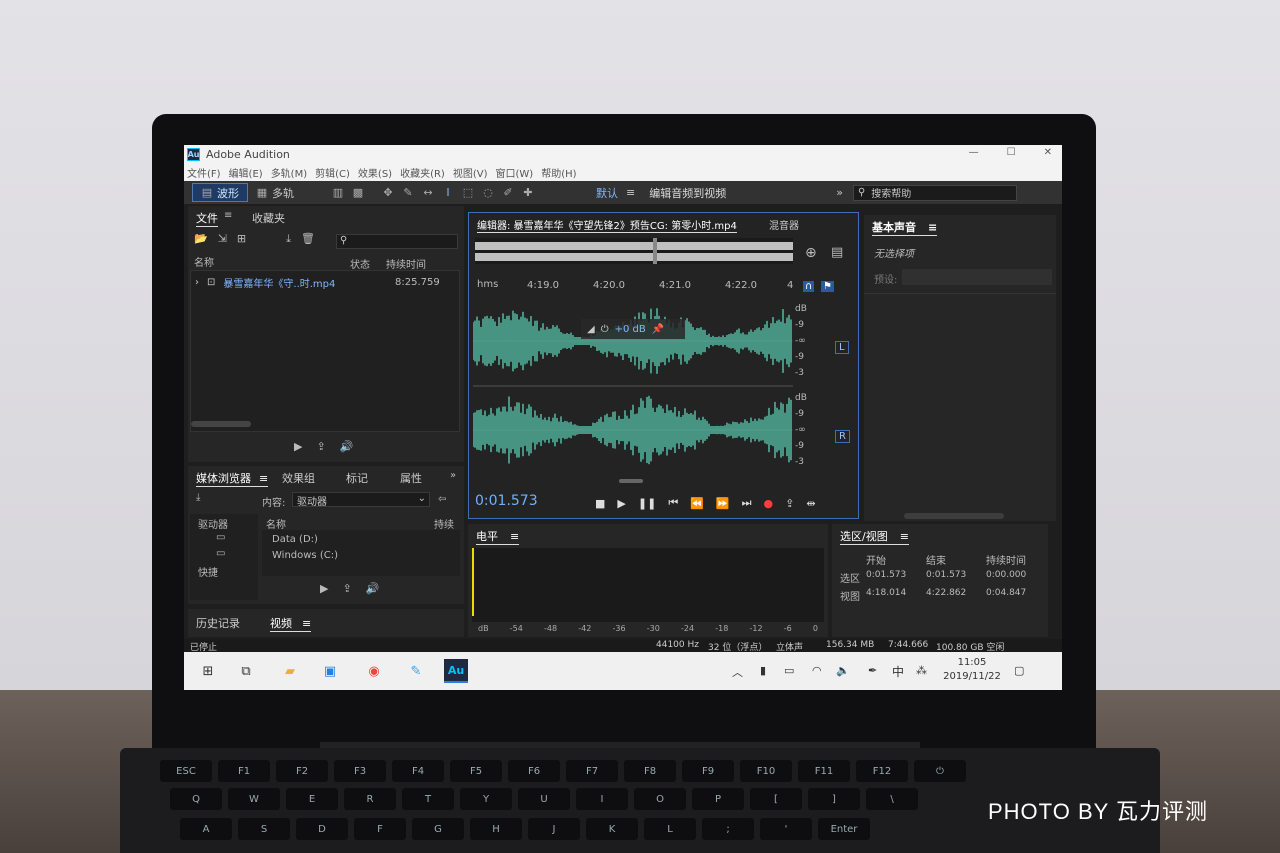 The width and height of the screenshot is (1280, 853). Describe the element at coordinates (723, 503) in the screenshot. I see `fast-forward-icon: ⏩` at that location.